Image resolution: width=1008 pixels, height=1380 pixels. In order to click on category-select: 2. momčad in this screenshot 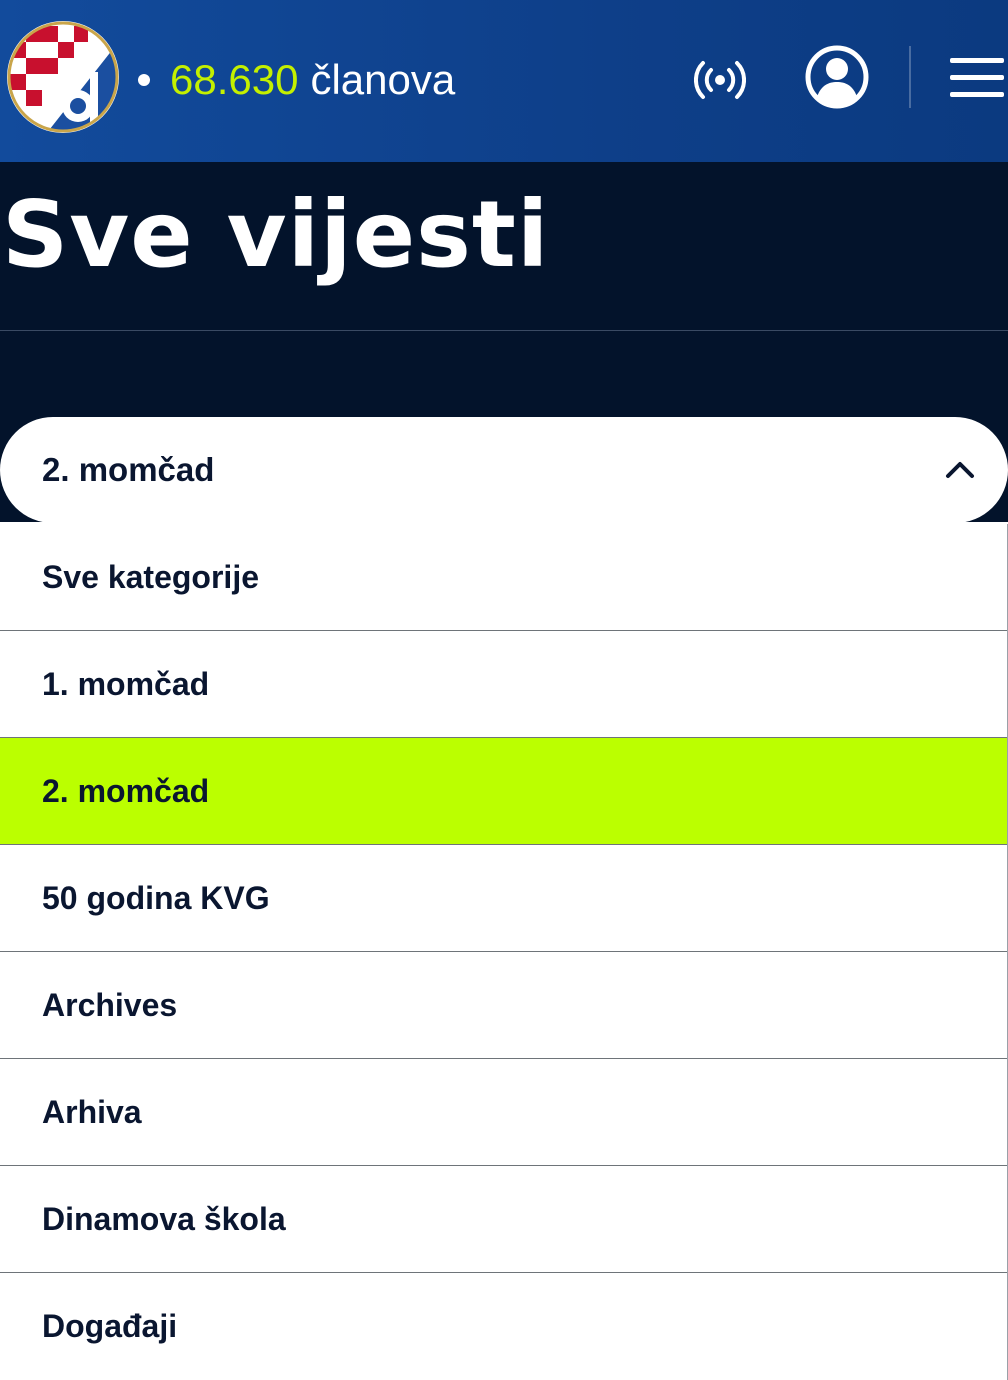, I will do `click(504, 470)`.